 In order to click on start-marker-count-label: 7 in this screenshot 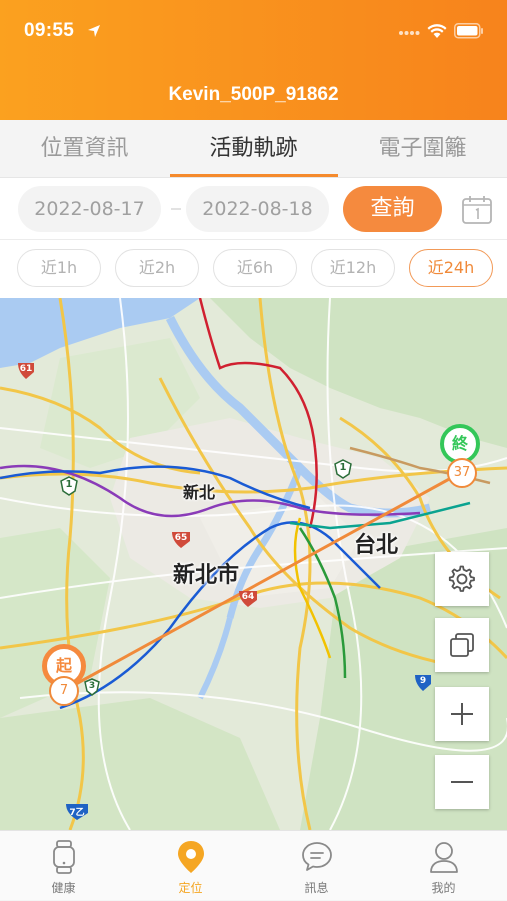, I will do `click(64, 690)`.